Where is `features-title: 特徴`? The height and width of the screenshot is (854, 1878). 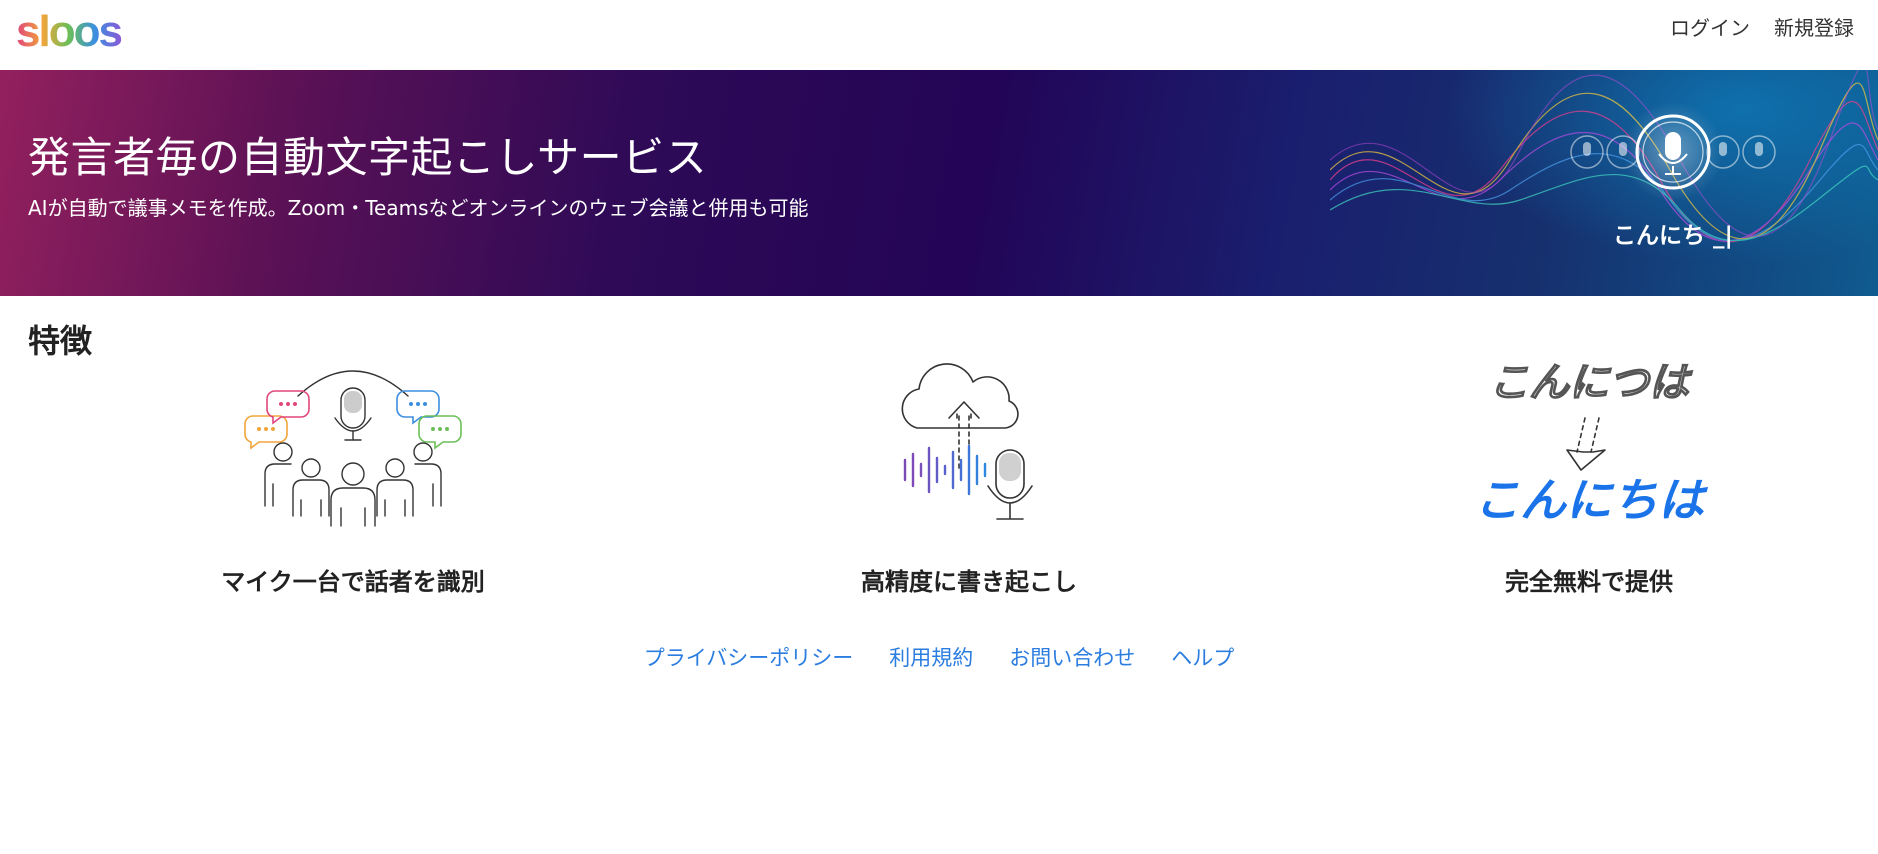 features-title: 特徴 is located at coordinates (60, 341).